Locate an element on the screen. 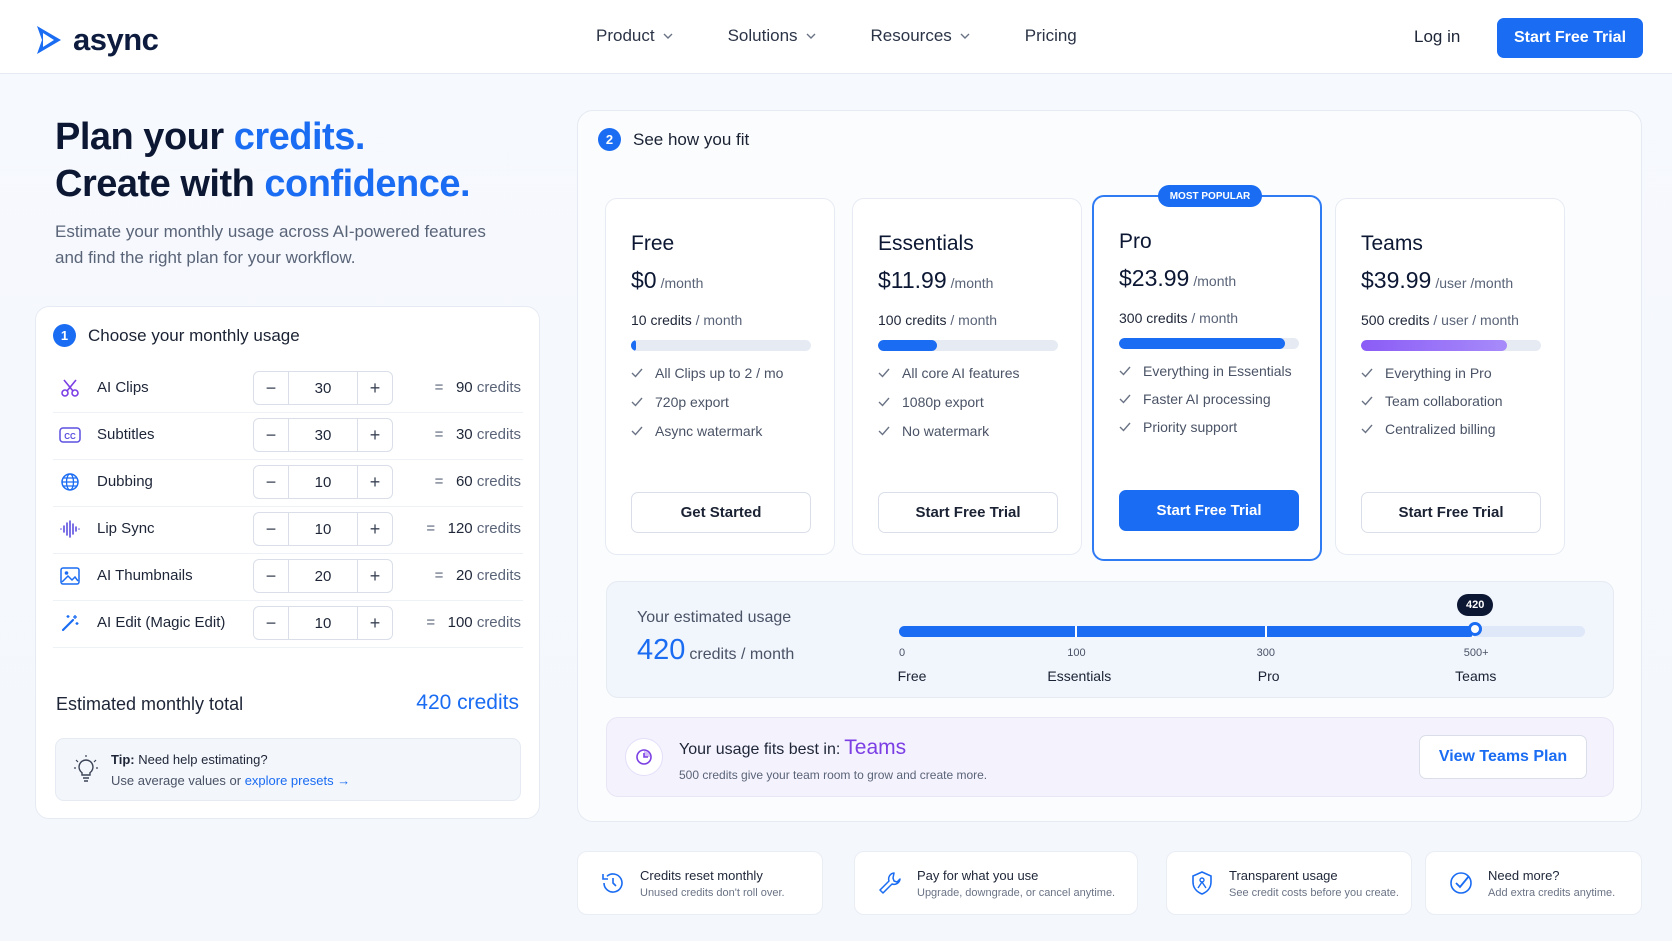  explore-presets-link: explore presets is located at coordinates (289, 780).